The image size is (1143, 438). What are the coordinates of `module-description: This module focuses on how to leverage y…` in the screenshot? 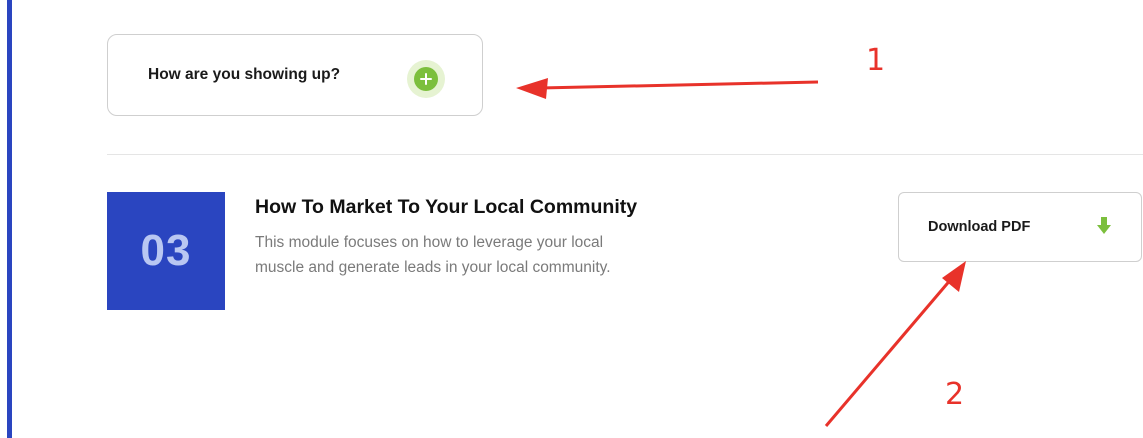 It's located at (433, 255).